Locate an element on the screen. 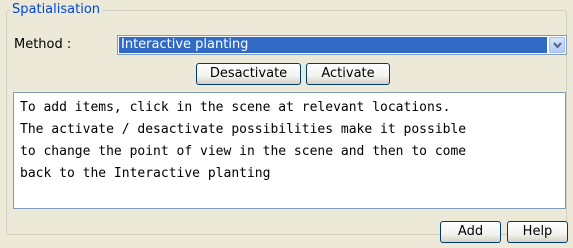 This screenshot has width=573, height=248. add-button: Add is located at coordinates (470, 232).